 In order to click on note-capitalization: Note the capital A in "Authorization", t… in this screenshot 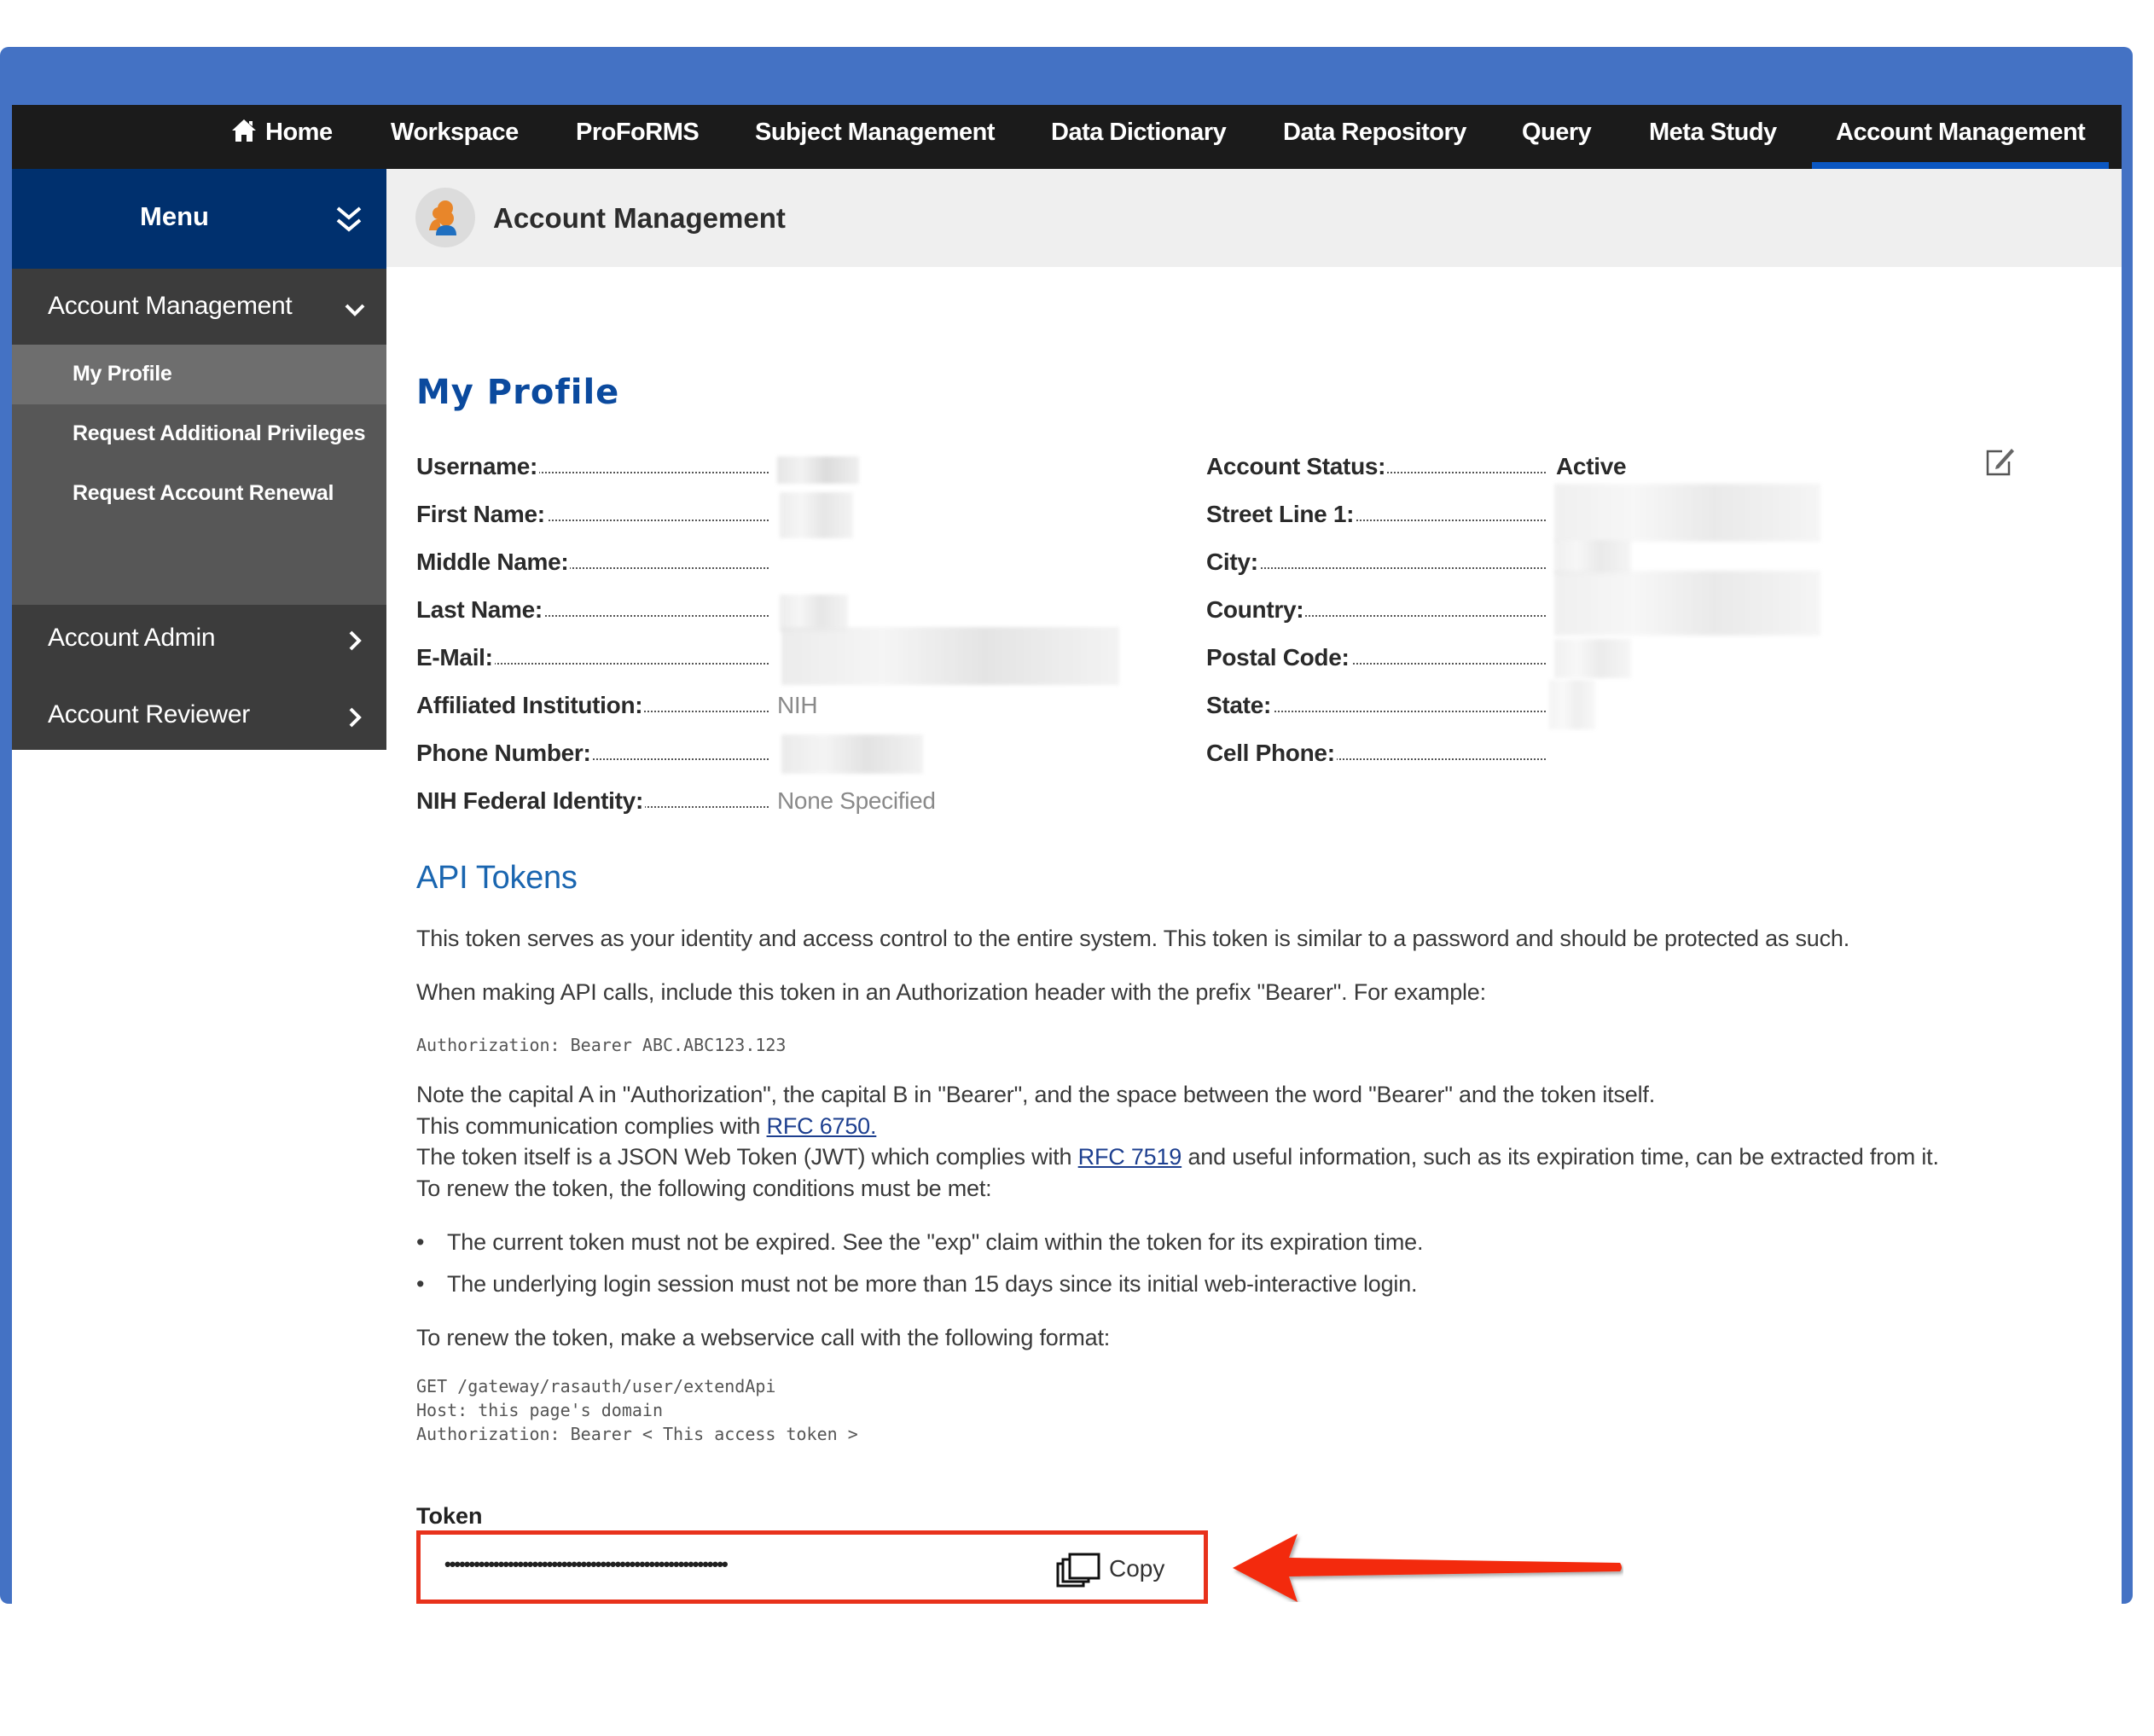, I will do `click(1035, 1094)`.